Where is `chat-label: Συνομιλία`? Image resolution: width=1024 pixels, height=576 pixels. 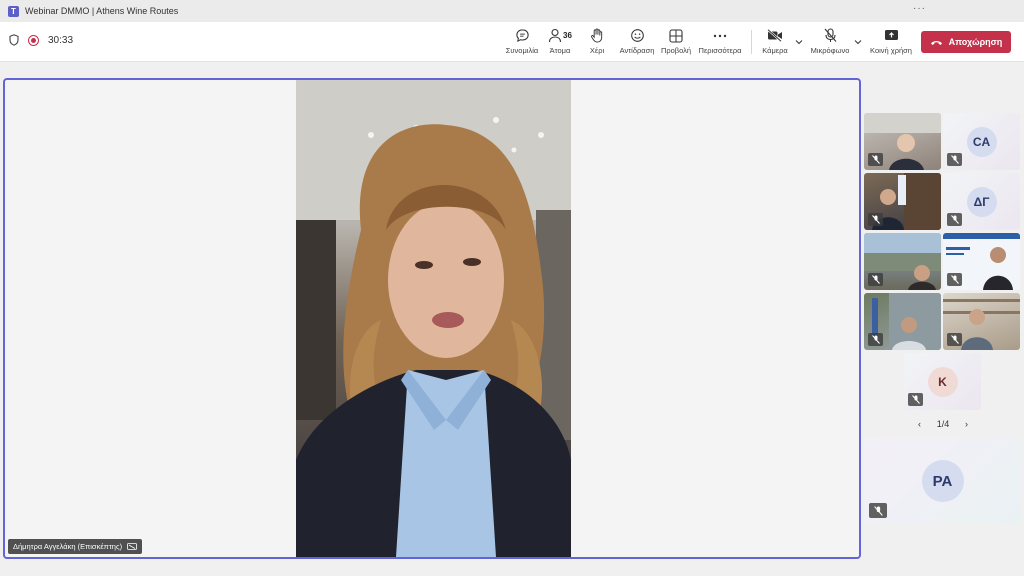
chat-label: Συνομιλία is located at coordinates (522, 50).